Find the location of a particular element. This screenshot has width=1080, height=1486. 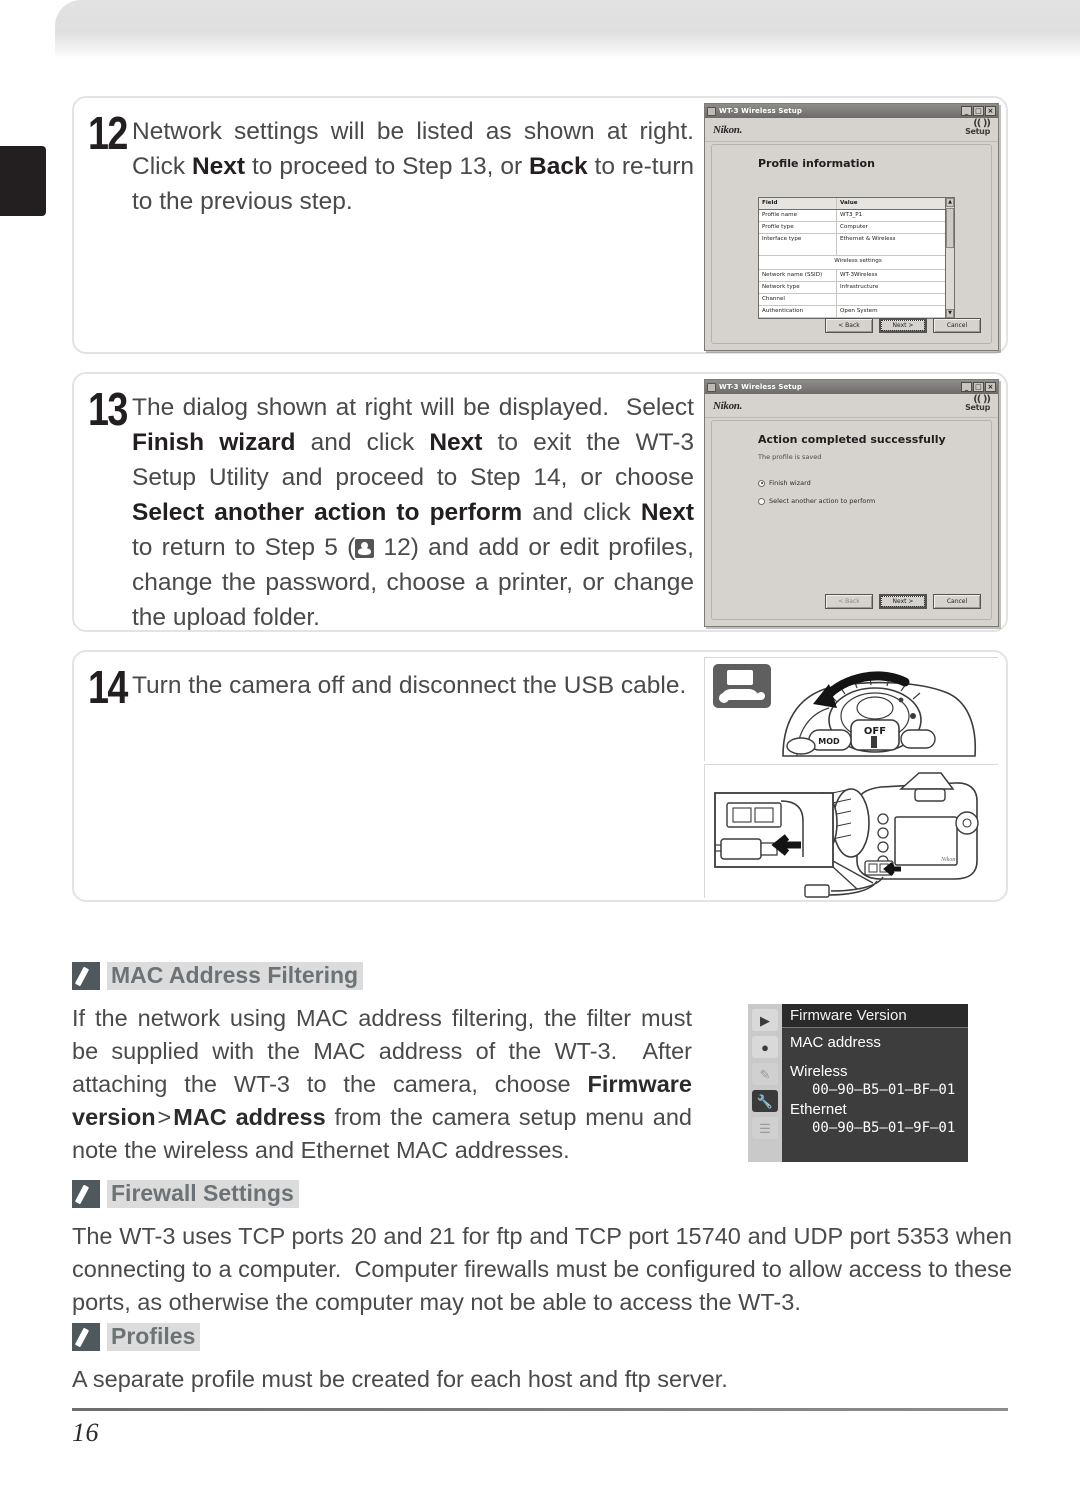

table-section-row: Wireless settings is located at coordinates (856, 263).